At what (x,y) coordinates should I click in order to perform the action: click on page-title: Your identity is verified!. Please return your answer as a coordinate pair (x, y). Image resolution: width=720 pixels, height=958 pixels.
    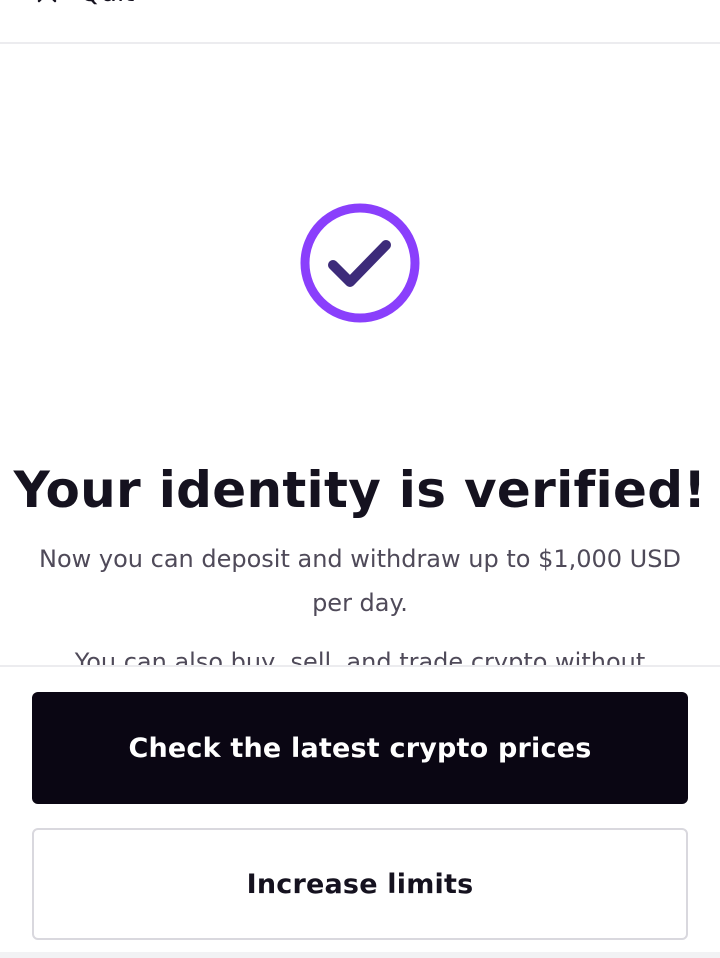
    Looking at the image, I should click on (360, 490).